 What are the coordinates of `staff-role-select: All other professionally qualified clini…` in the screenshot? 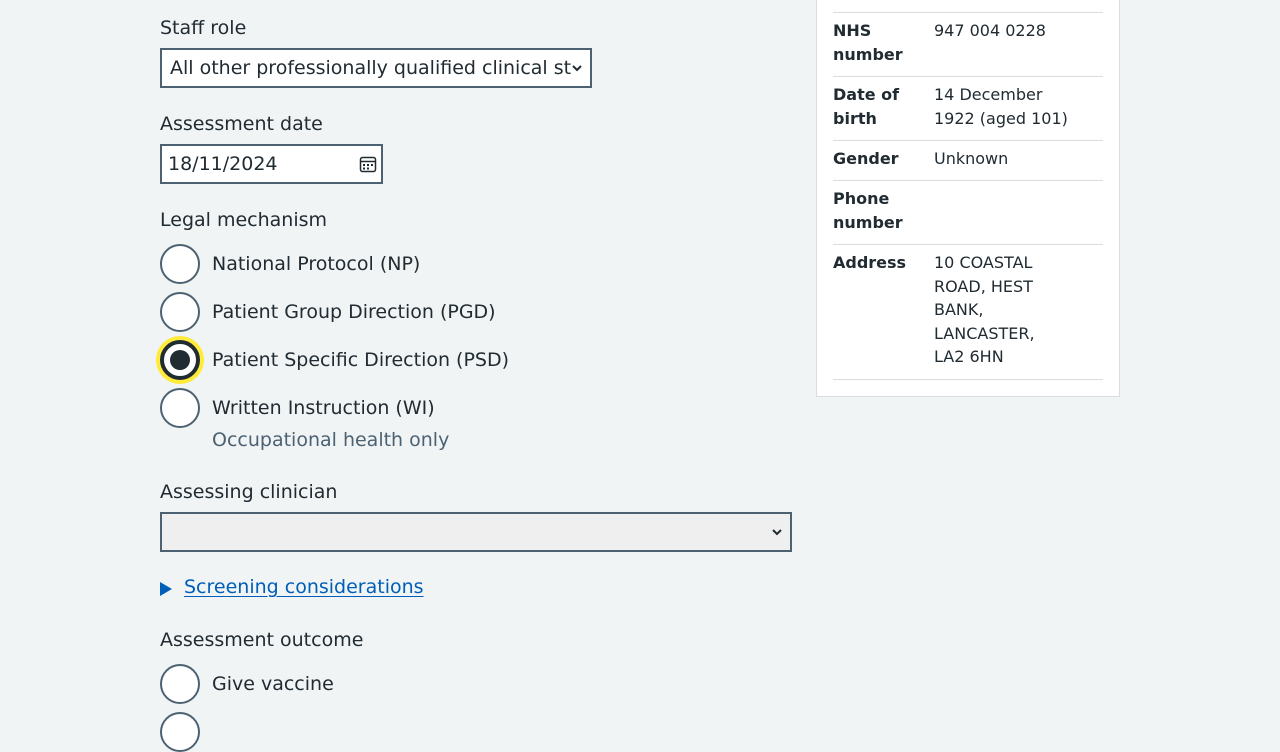 It's located at (376, 68).